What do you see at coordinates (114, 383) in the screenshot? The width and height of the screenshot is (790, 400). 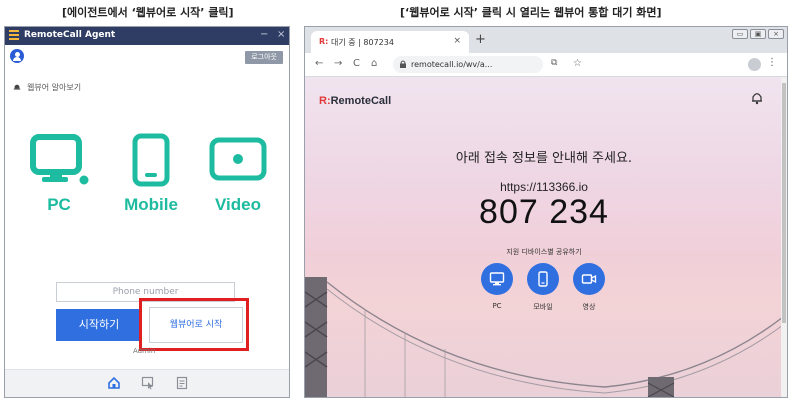 I see `home-icon` at bounding box center [114, 383].